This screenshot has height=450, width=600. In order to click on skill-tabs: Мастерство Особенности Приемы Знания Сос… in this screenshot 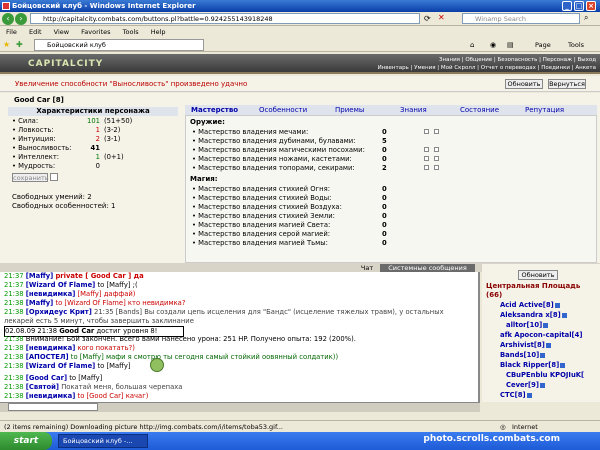, I will do `click(391, 110)`.